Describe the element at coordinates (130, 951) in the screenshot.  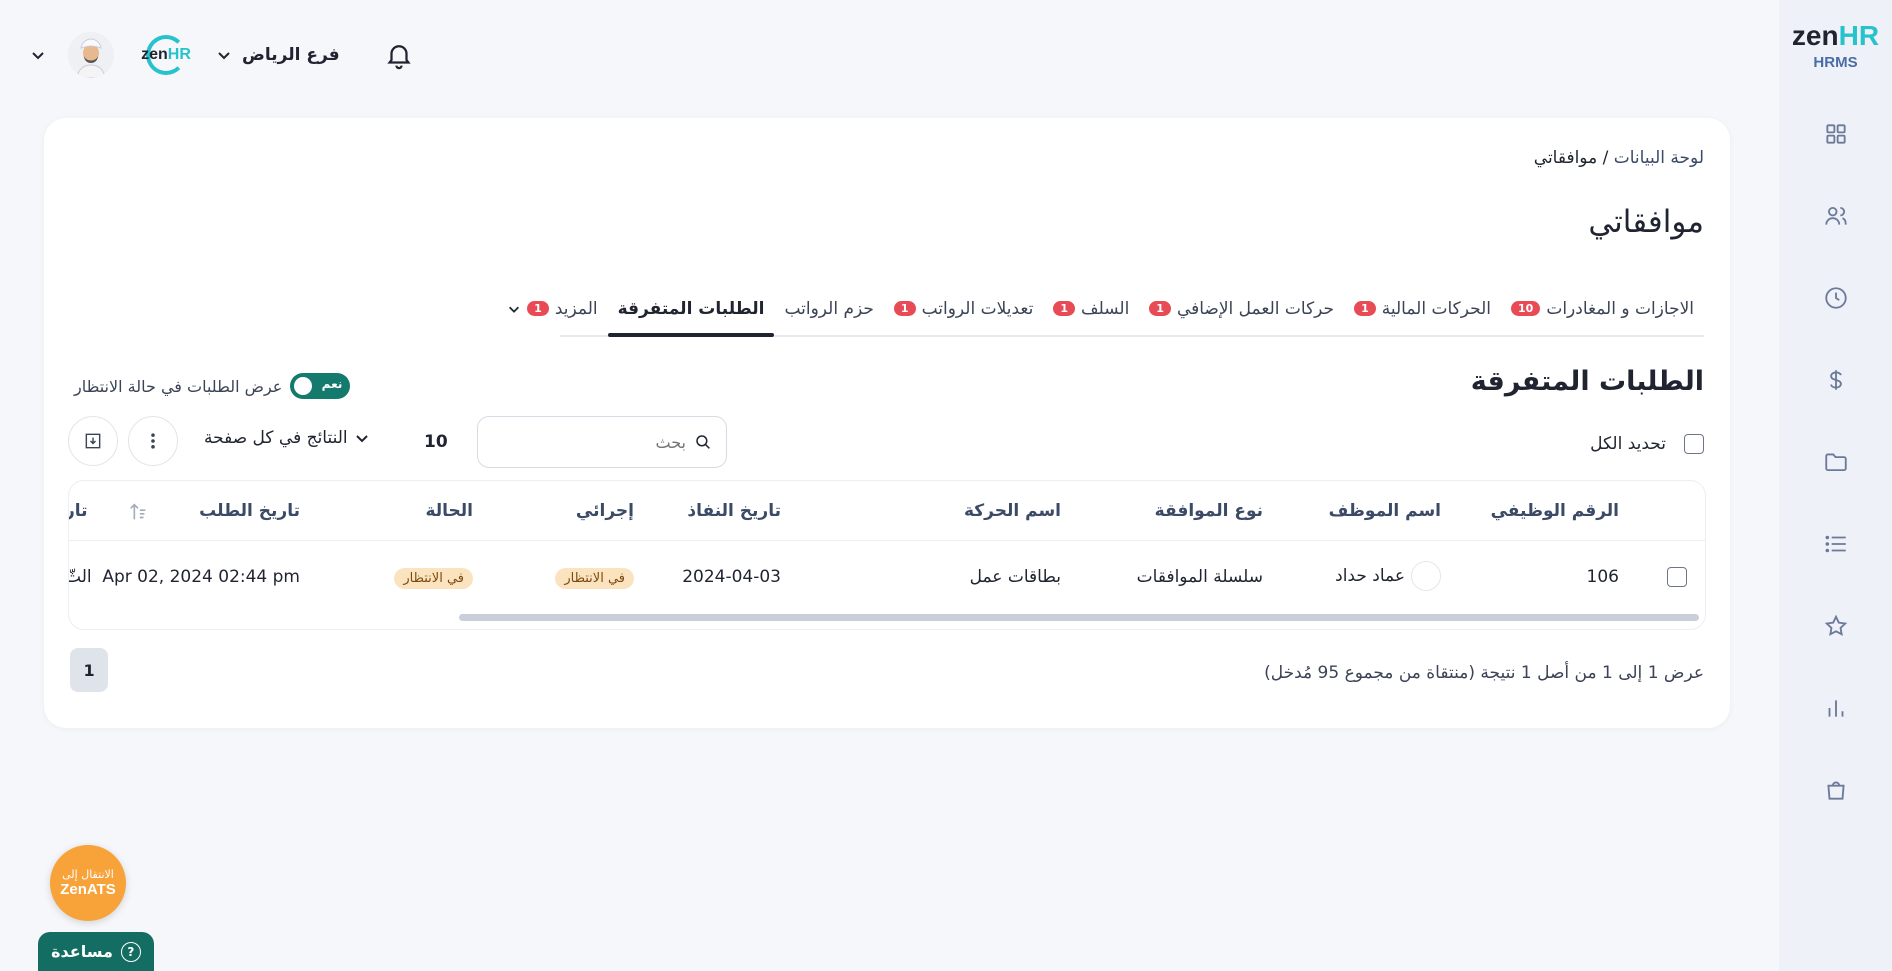
I see `question-mark-icon: ?` at that location.